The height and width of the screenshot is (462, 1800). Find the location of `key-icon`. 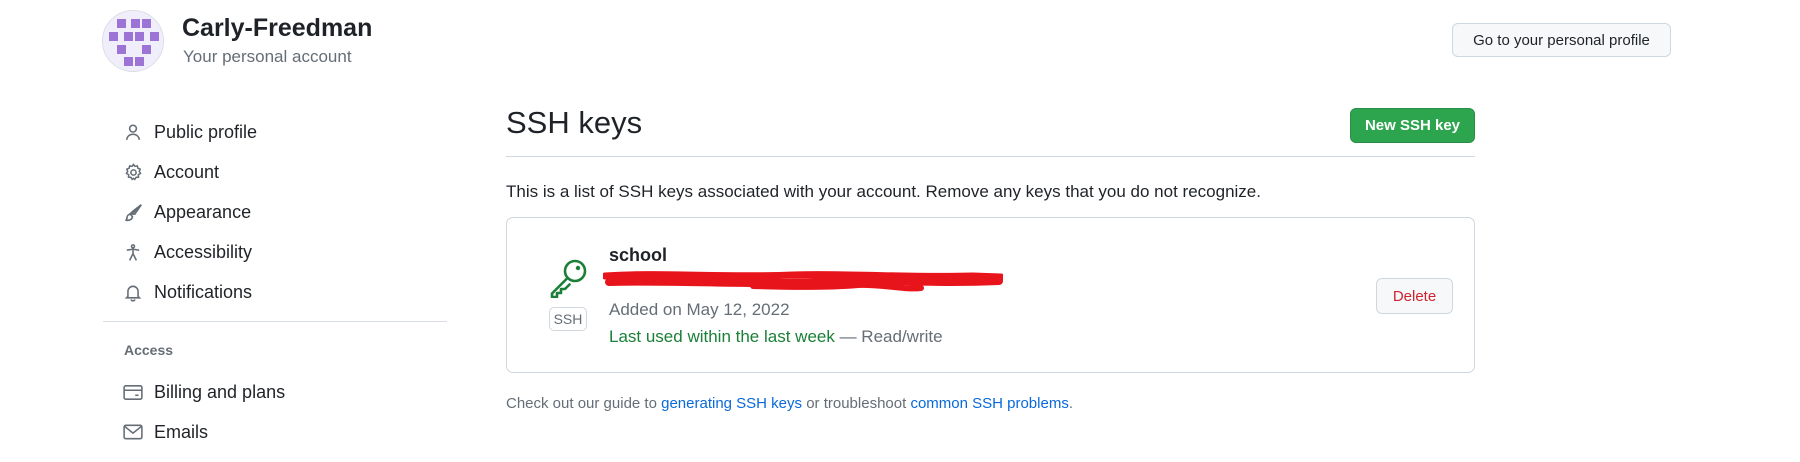

key-icon is located at coordinates (569, 279).